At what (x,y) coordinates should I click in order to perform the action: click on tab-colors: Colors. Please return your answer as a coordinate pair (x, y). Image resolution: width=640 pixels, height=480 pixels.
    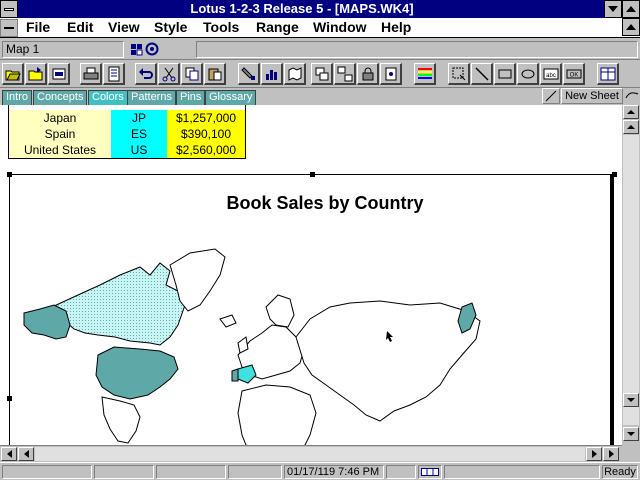
    Looking at the image, I should click on (108, 97).